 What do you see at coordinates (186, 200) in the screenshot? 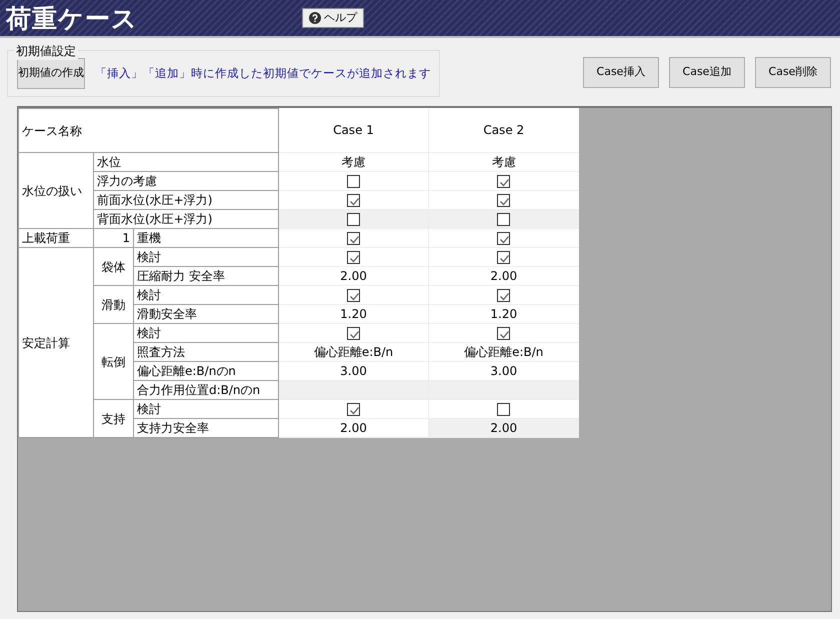
I see `row-label: 前面水位(水圧+浮力)` at bounding box center [186, 200].